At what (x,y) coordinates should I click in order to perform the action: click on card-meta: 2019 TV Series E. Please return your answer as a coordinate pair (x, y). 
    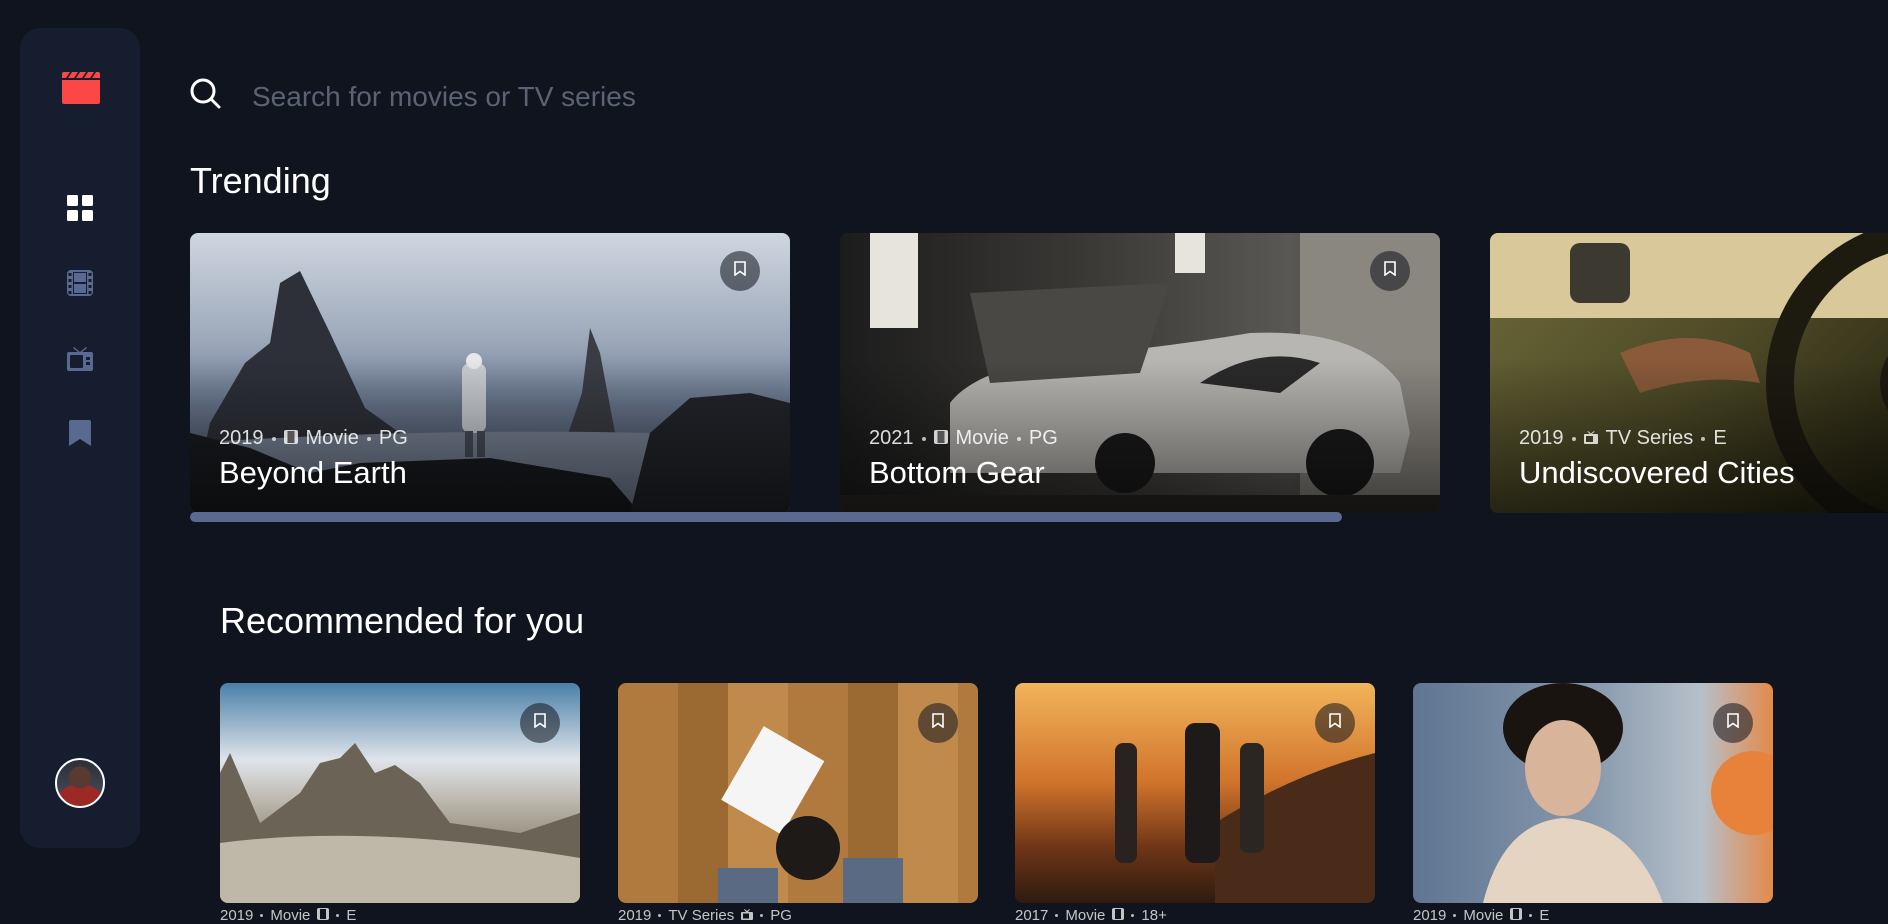
    Looking at the image, I should click on (1623, 438).